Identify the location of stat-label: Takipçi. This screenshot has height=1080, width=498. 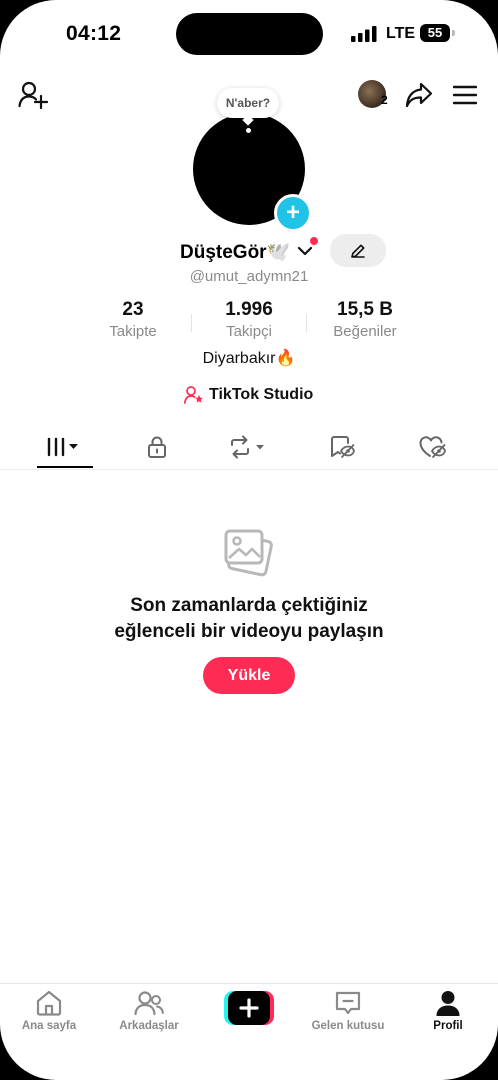
(249, 331).